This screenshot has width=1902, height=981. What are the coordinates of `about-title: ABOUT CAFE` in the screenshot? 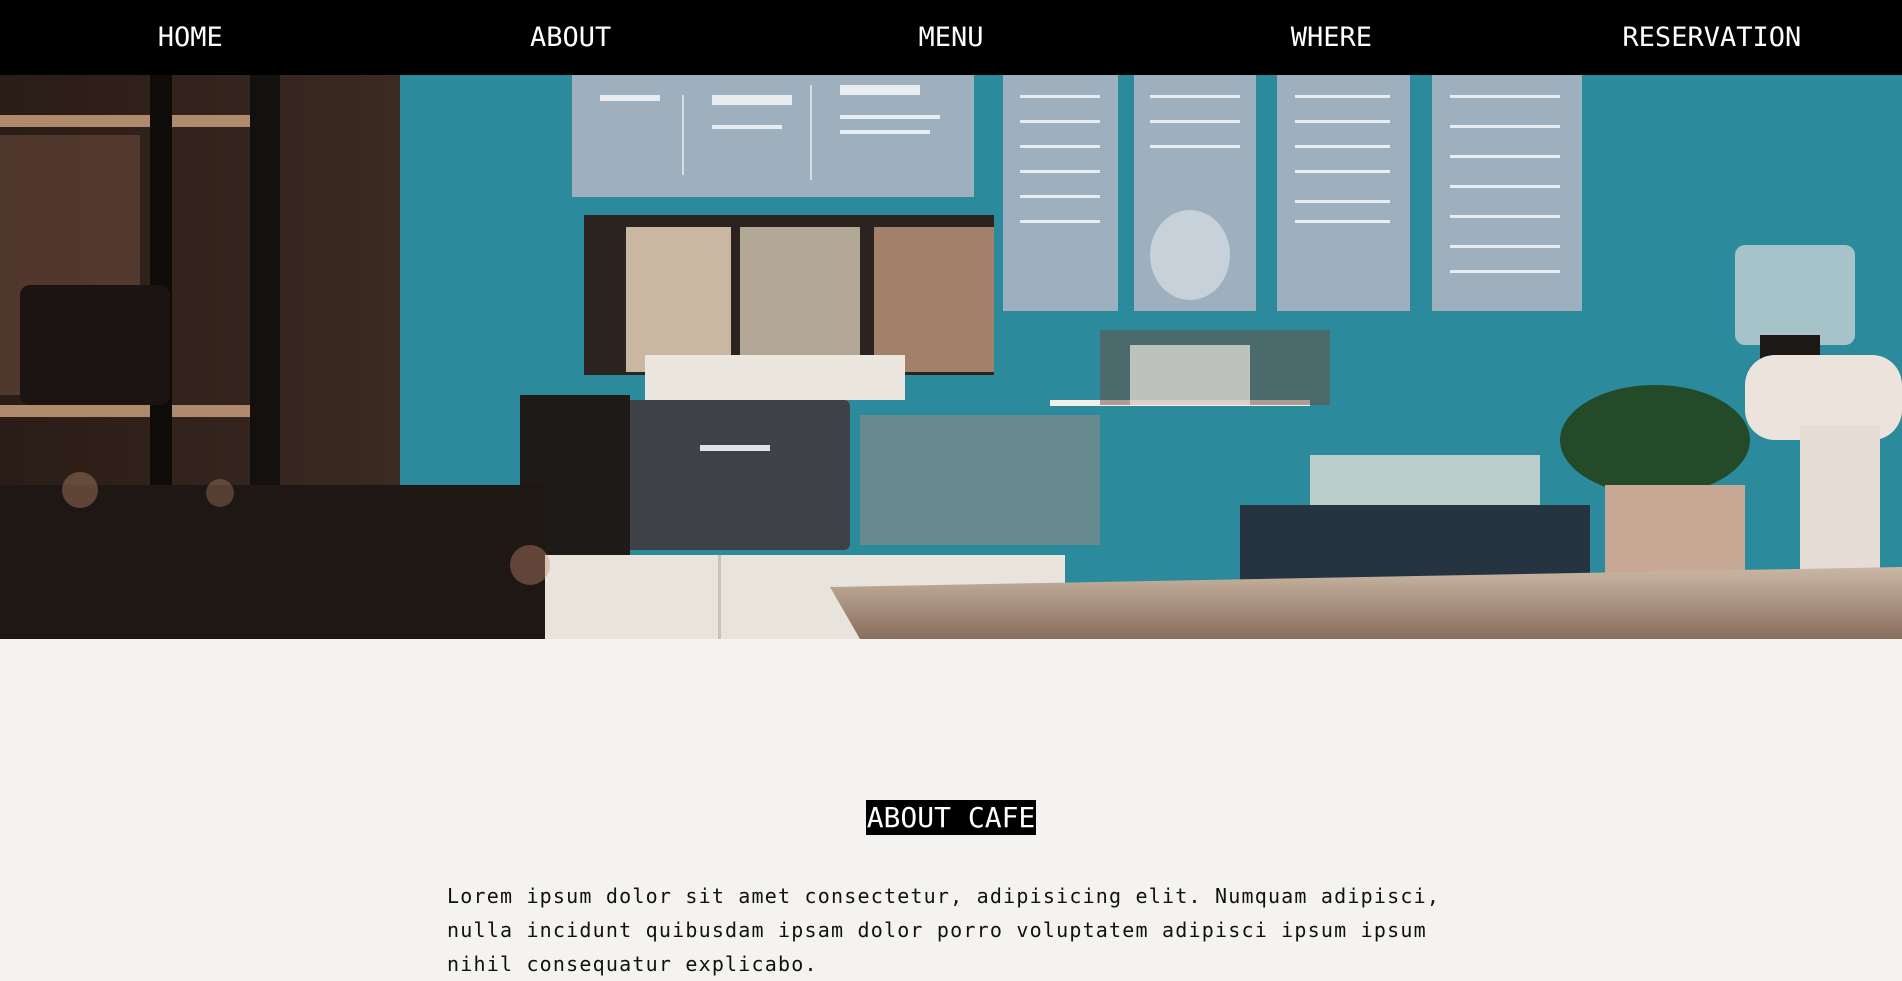 It's located at (951, 817).